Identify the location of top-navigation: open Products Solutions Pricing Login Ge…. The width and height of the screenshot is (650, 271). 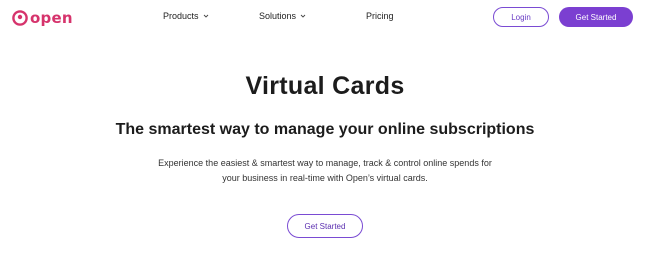
(325, 18).